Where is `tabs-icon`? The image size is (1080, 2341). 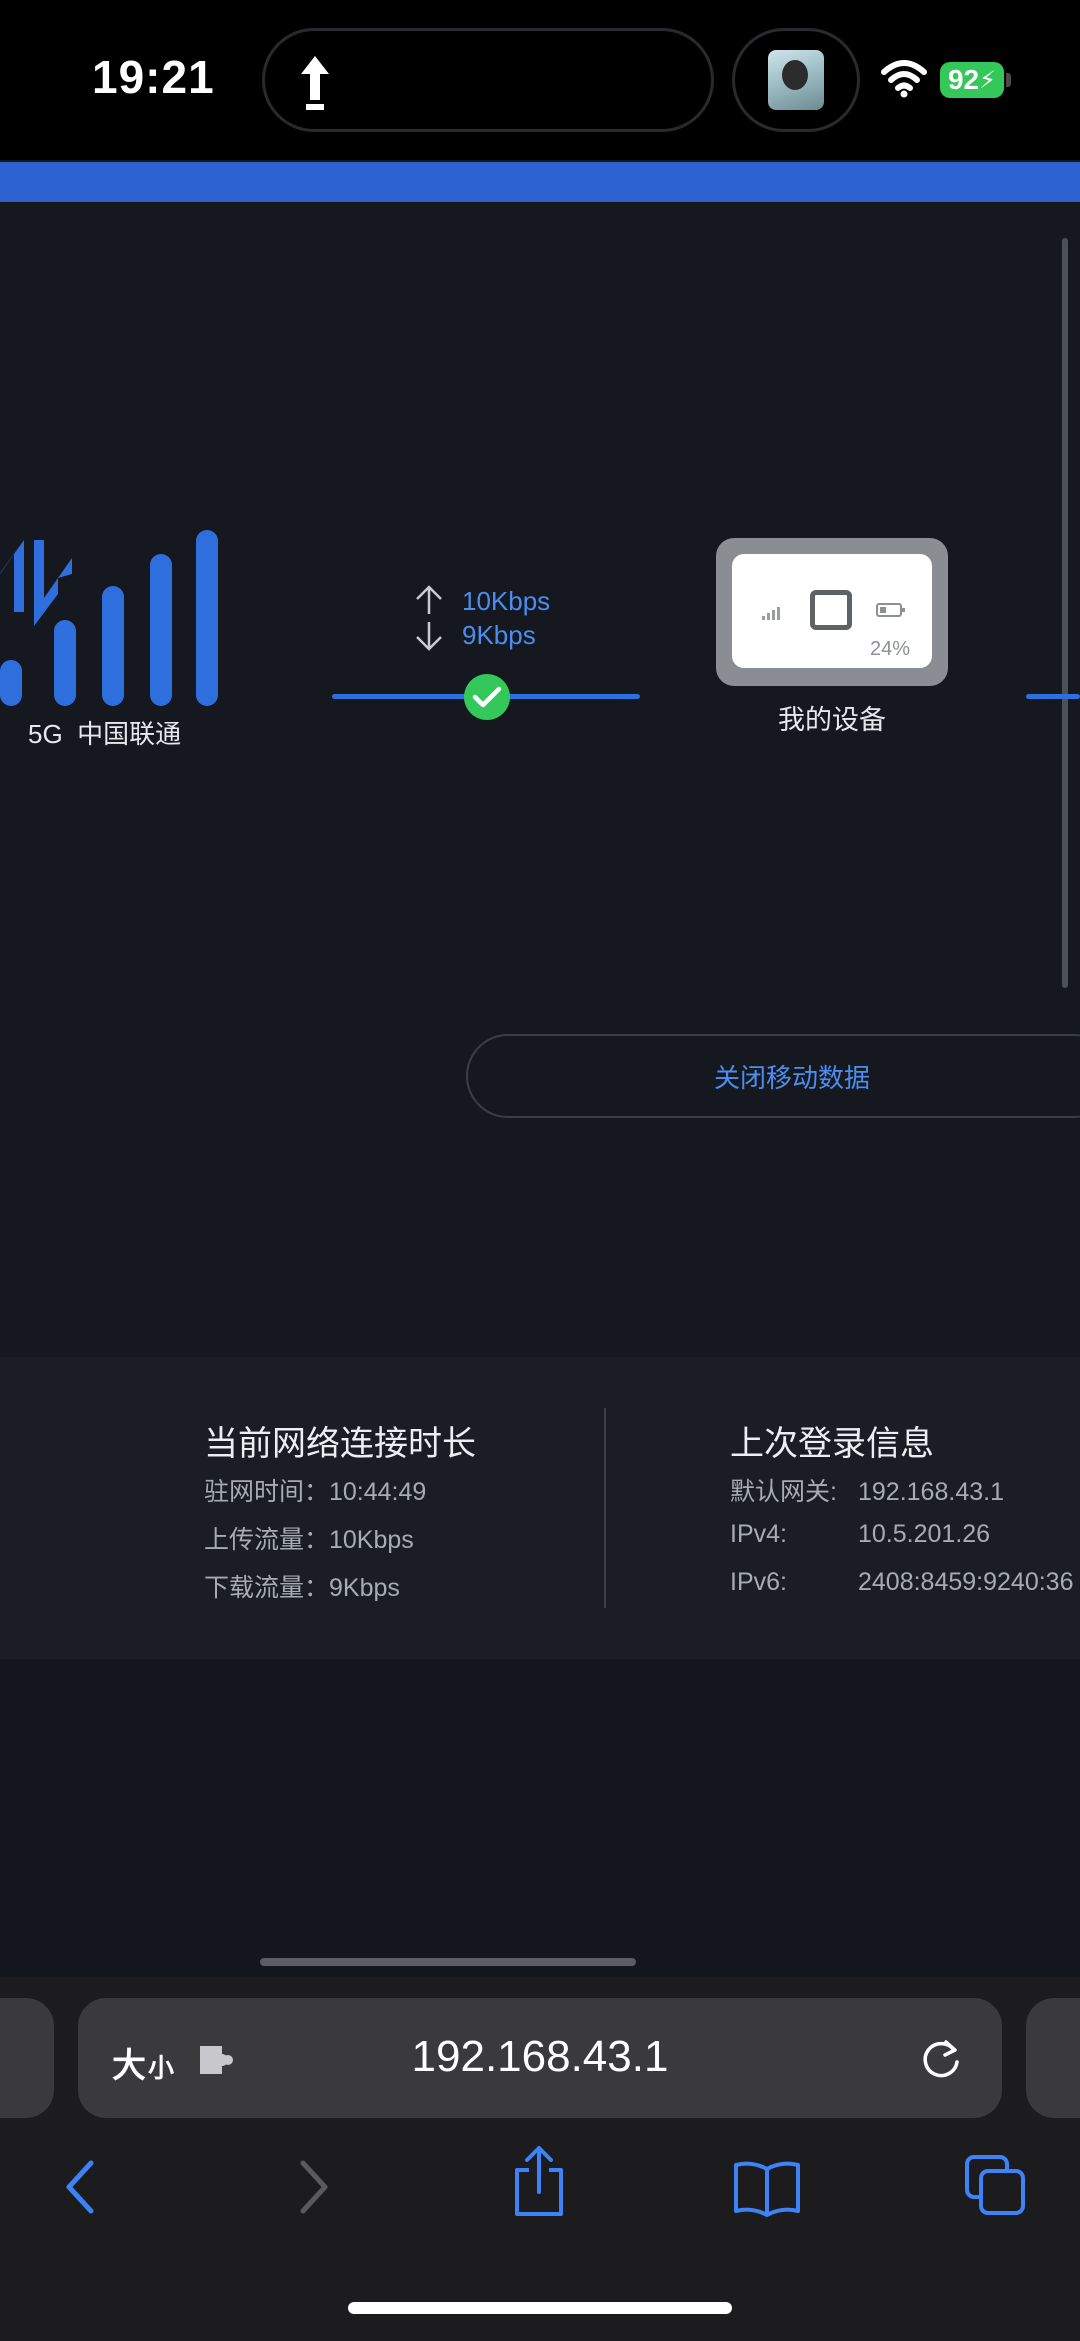 tabs-icon is located at coordinates (995, 2185).